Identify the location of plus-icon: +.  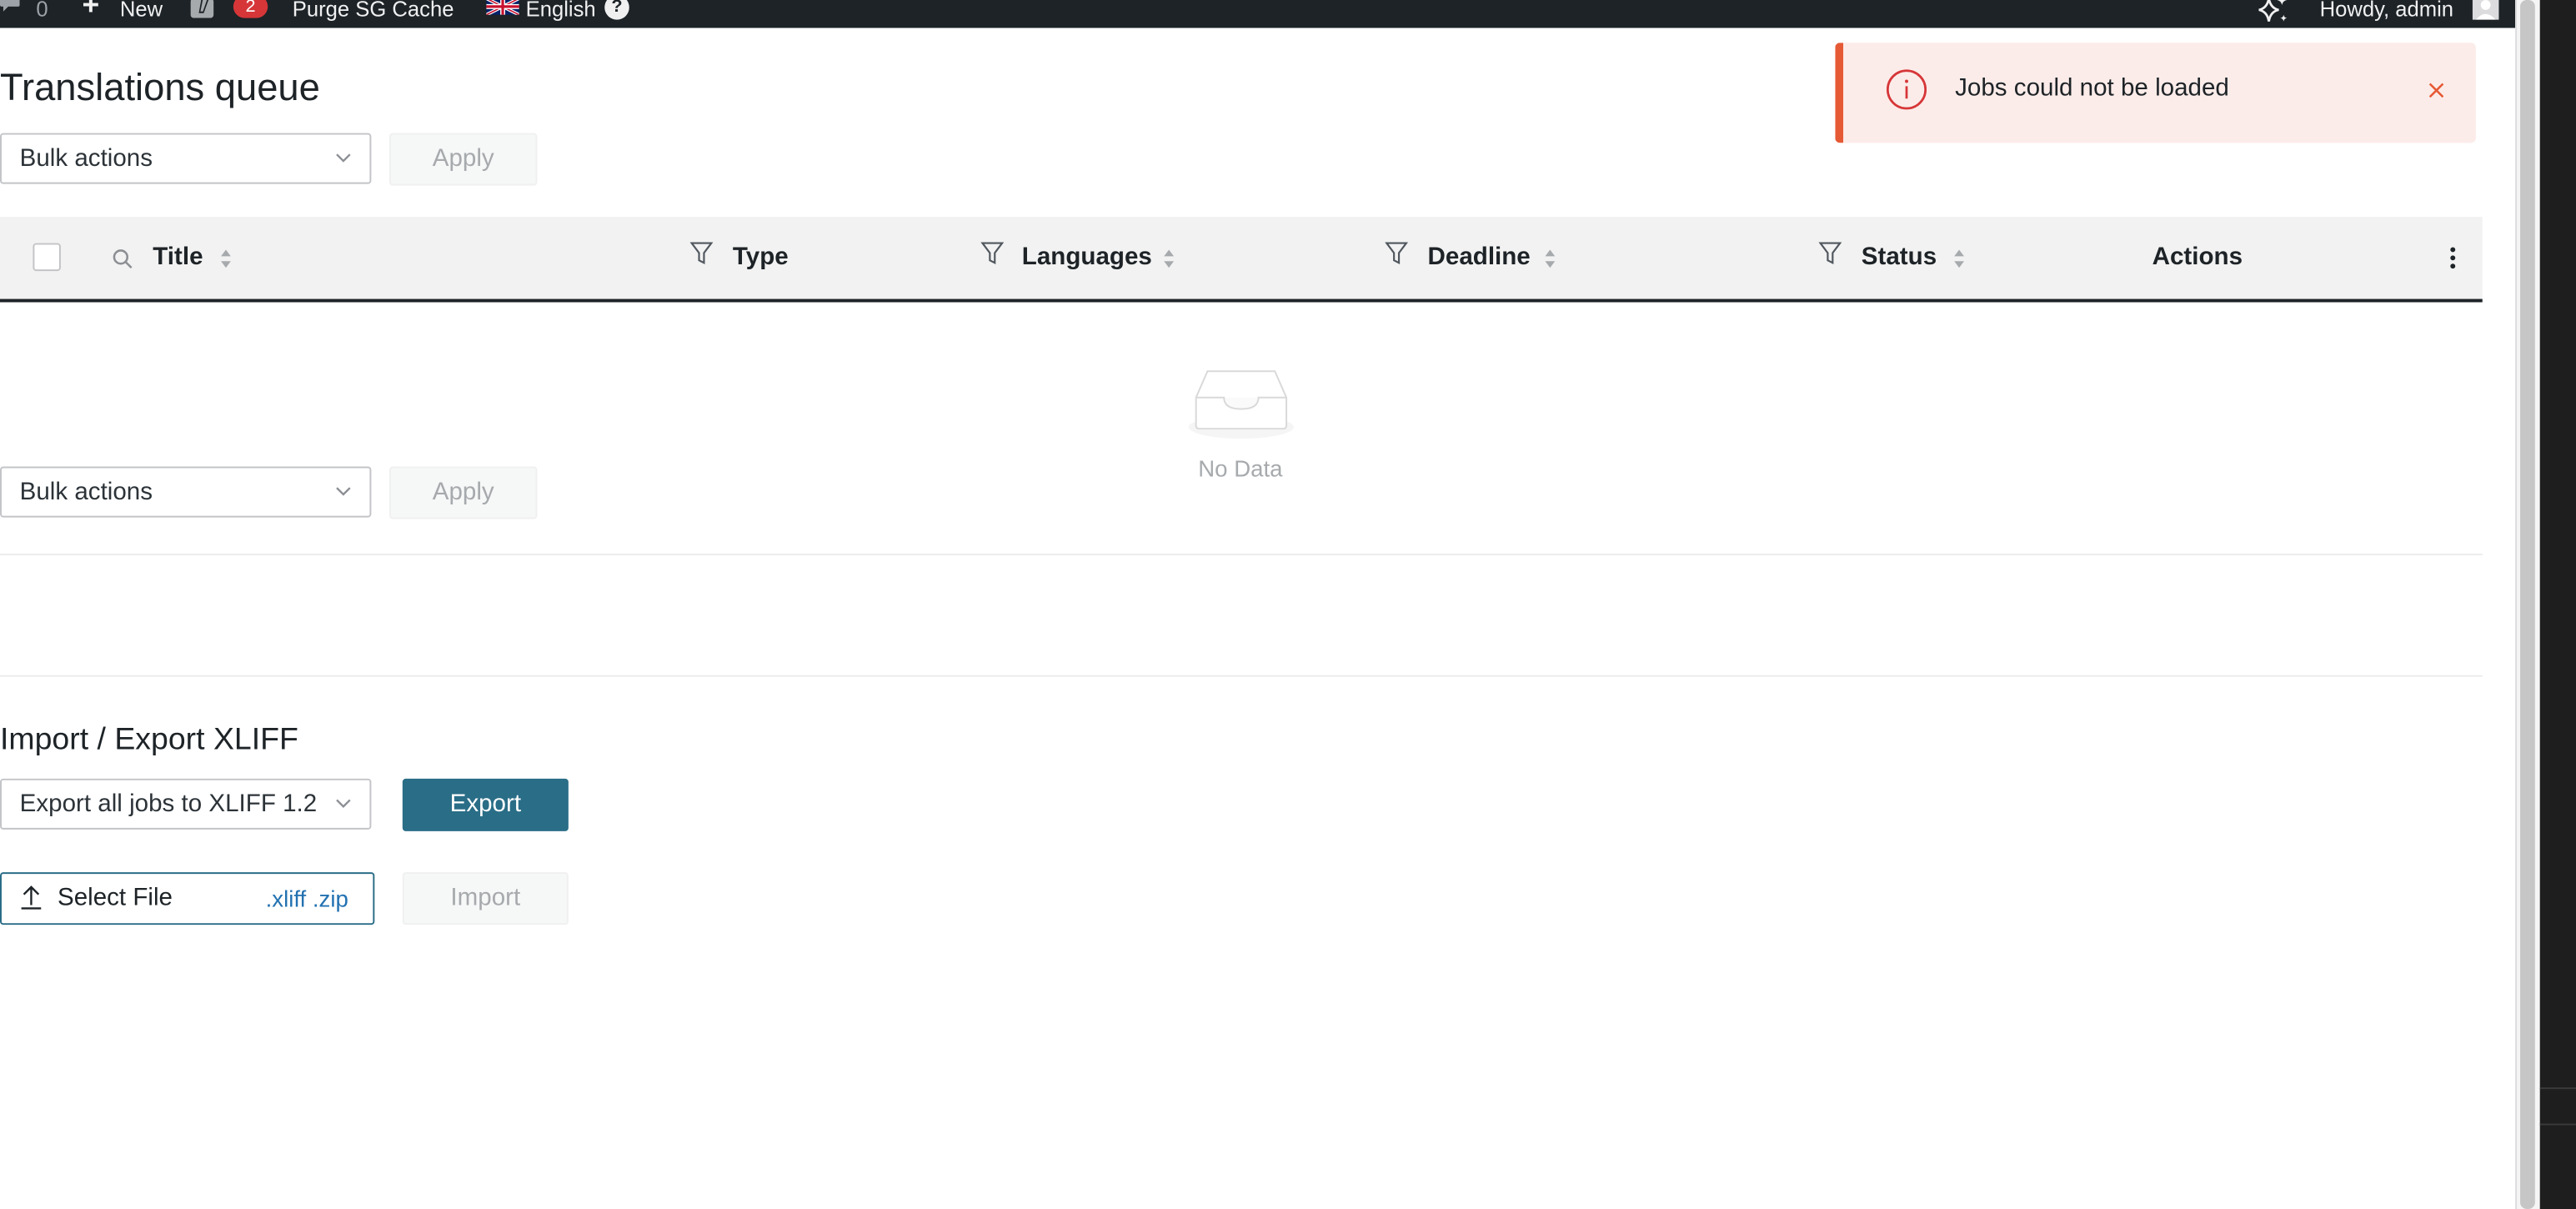
(91, 10).